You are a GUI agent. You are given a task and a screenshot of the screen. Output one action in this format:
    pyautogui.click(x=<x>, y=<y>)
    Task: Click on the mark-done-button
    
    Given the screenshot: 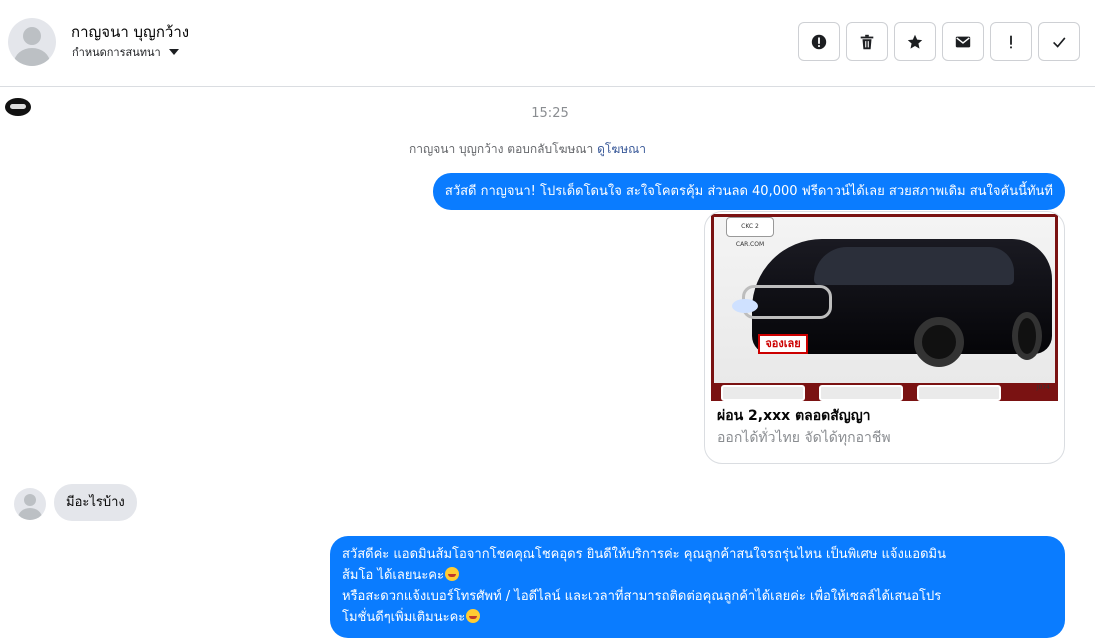 What is the action you would take?
    pyautogui.click(x=1059, y=41)
    